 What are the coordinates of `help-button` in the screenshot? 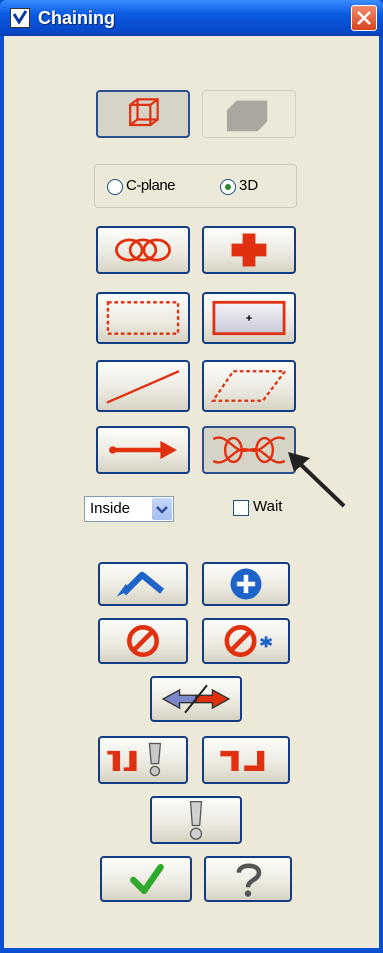 It's located at (248, 879).